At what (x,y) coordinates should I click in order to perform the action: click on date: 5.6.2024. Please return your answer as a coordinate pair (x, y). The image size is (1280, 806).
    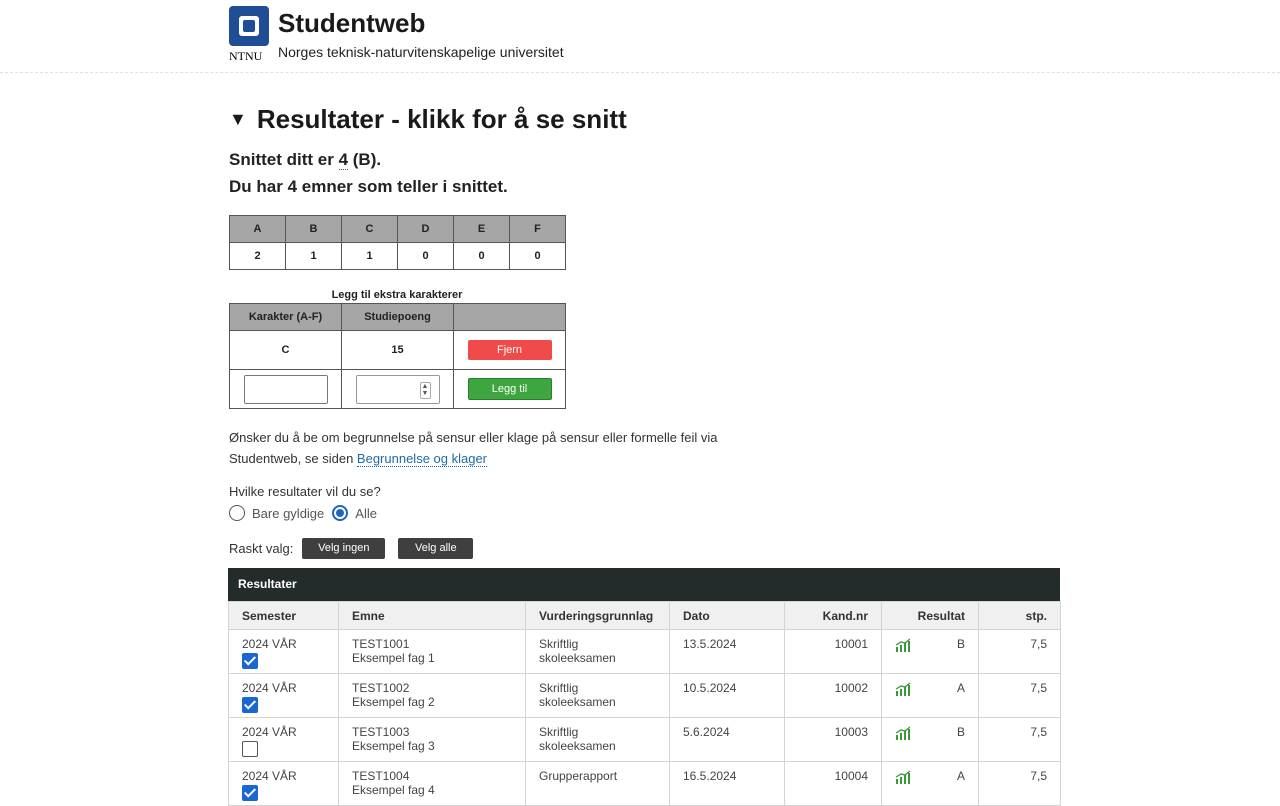
    Looking at the image, I should click on (727, 739).